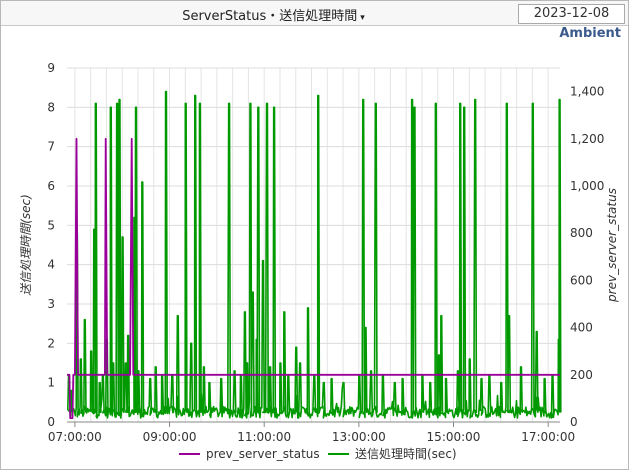  I want to click on y-left-tick-label: 2, so click(51, 343).